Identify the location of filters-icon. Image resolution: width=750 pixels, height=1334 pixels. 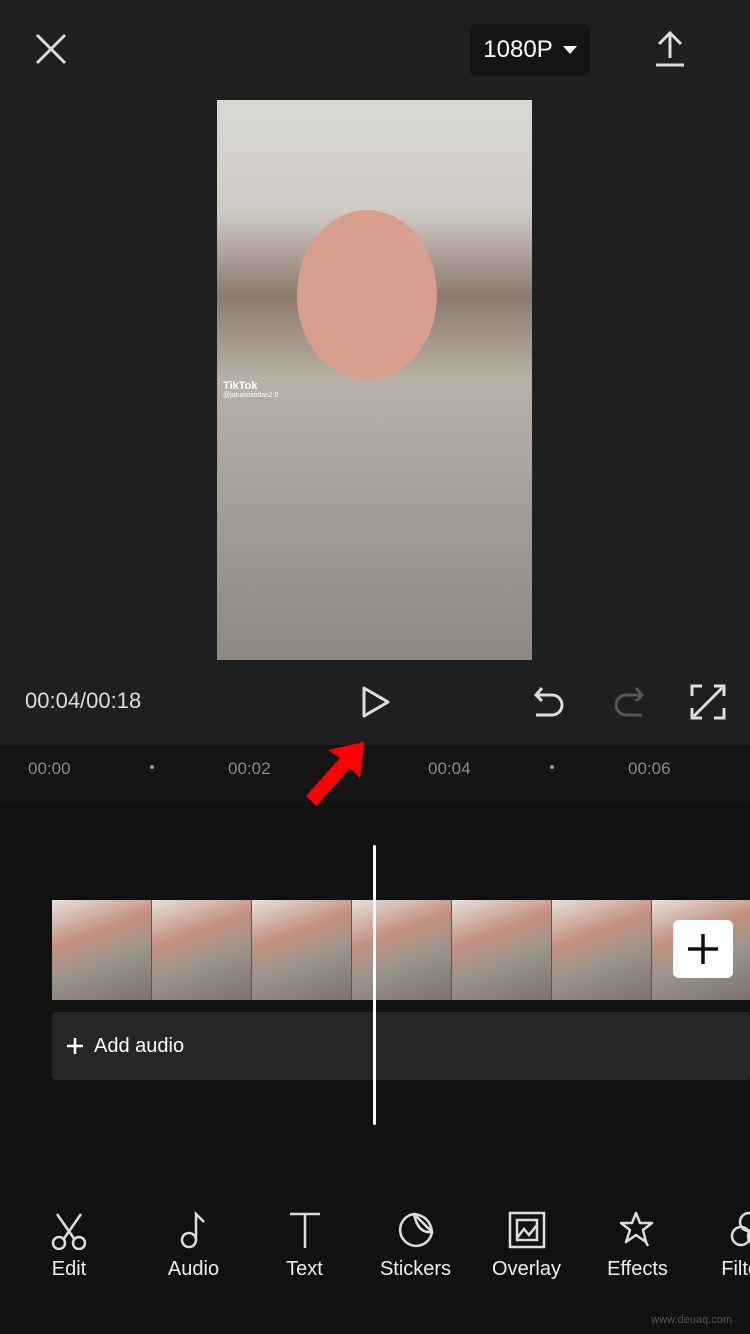
(740, 1229).